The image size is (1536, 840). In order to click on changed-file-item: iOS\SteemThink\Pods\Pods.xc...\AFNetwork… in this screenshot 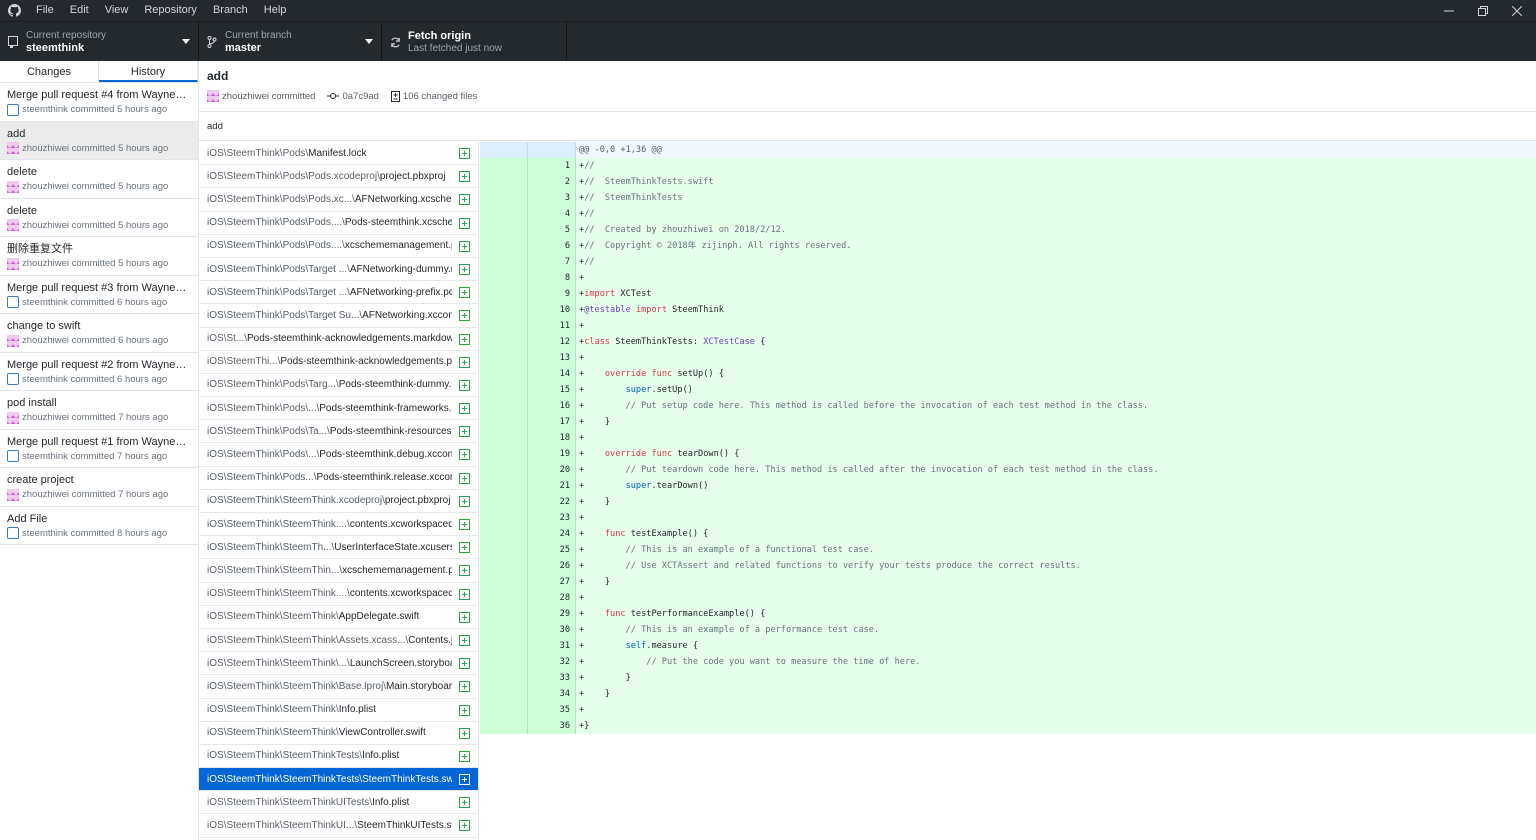, I will do `click(338, 200)`.